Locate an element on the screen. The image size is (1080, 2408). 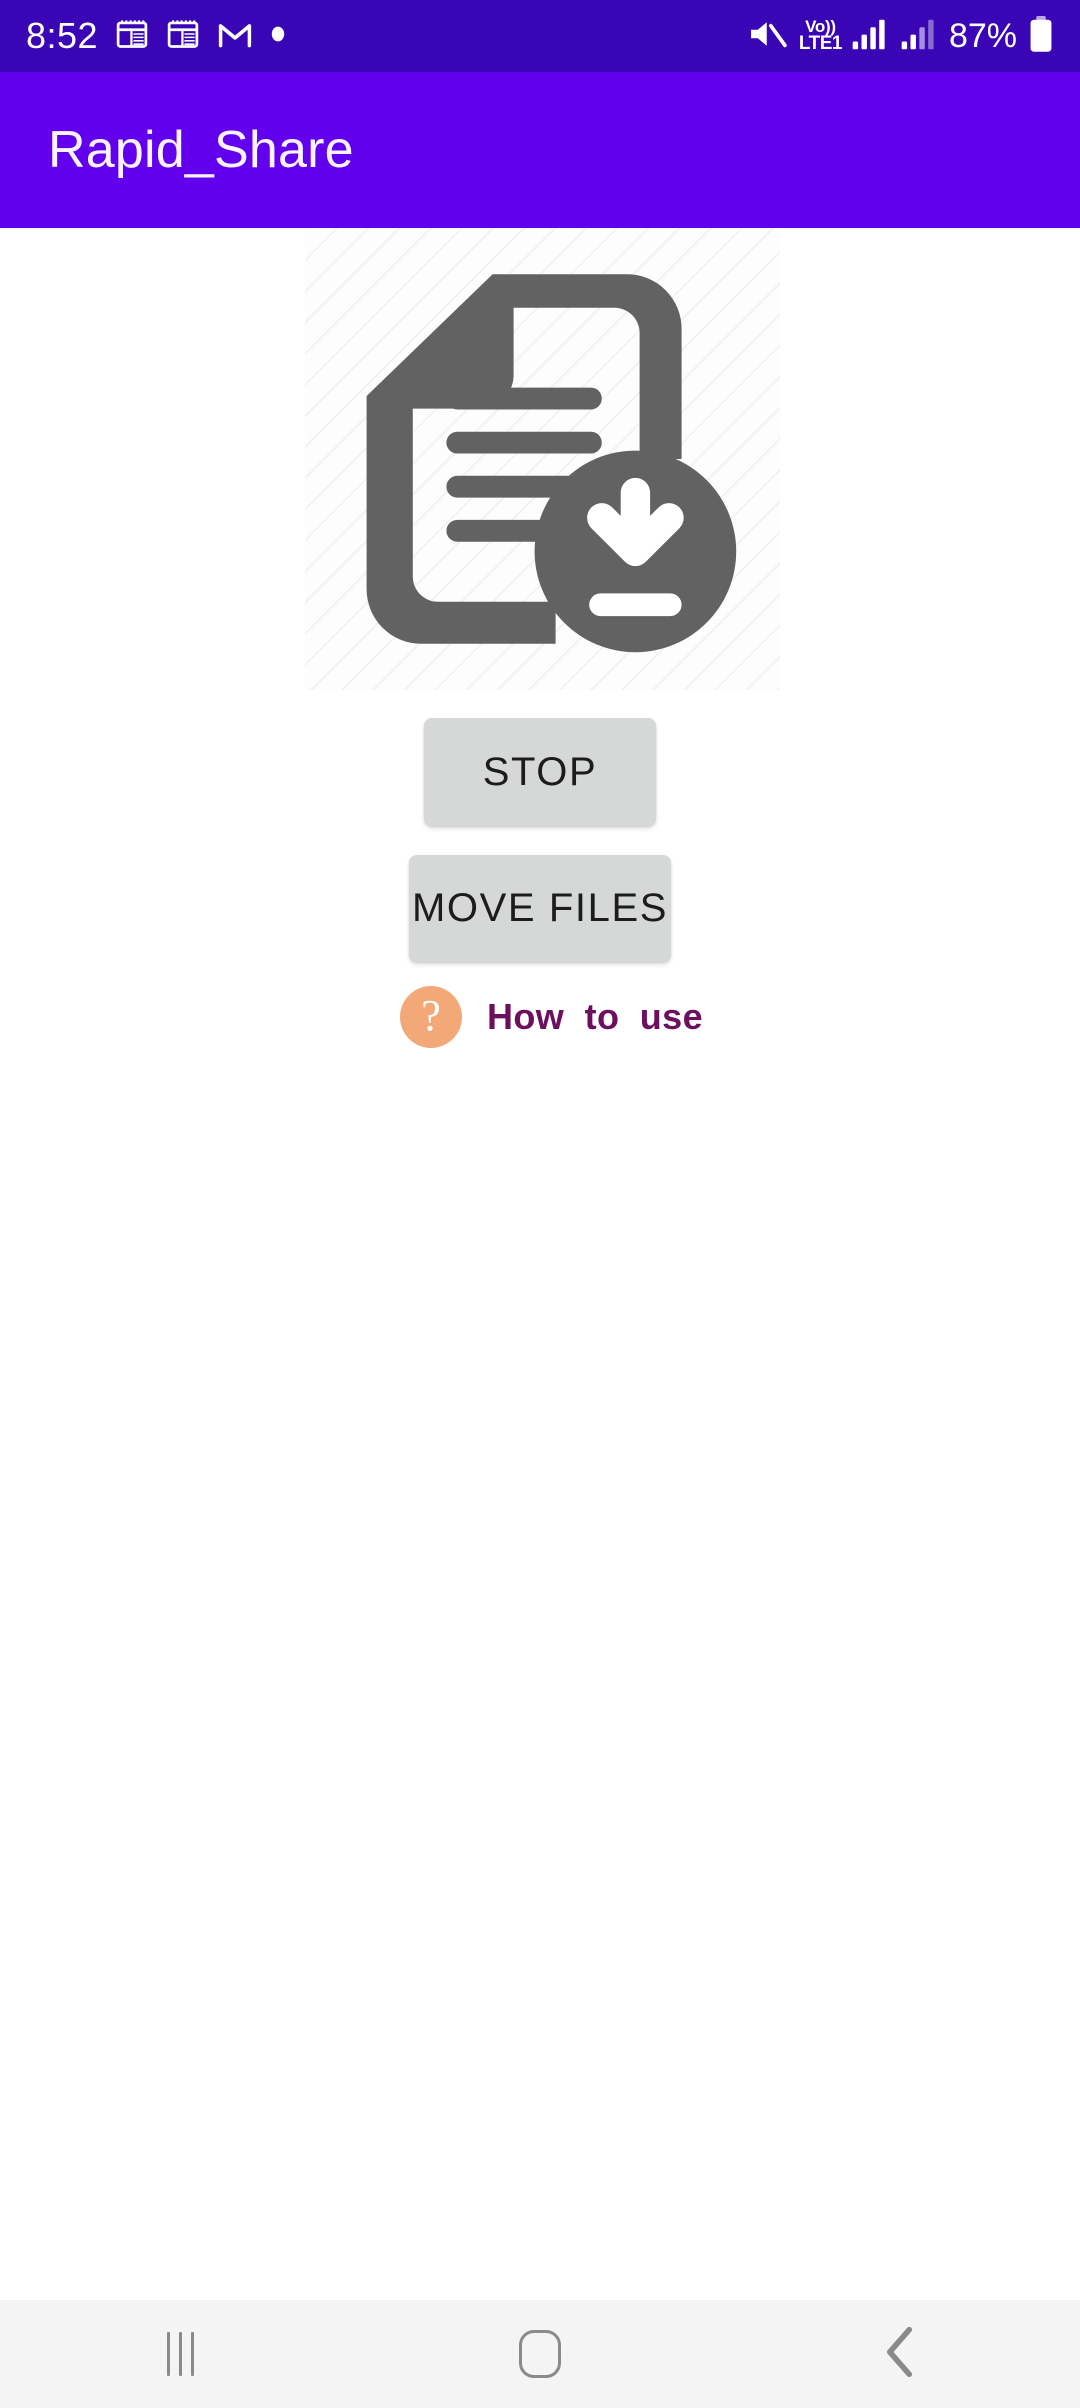
stop-button: STOP is located at coordinates (540, 772).